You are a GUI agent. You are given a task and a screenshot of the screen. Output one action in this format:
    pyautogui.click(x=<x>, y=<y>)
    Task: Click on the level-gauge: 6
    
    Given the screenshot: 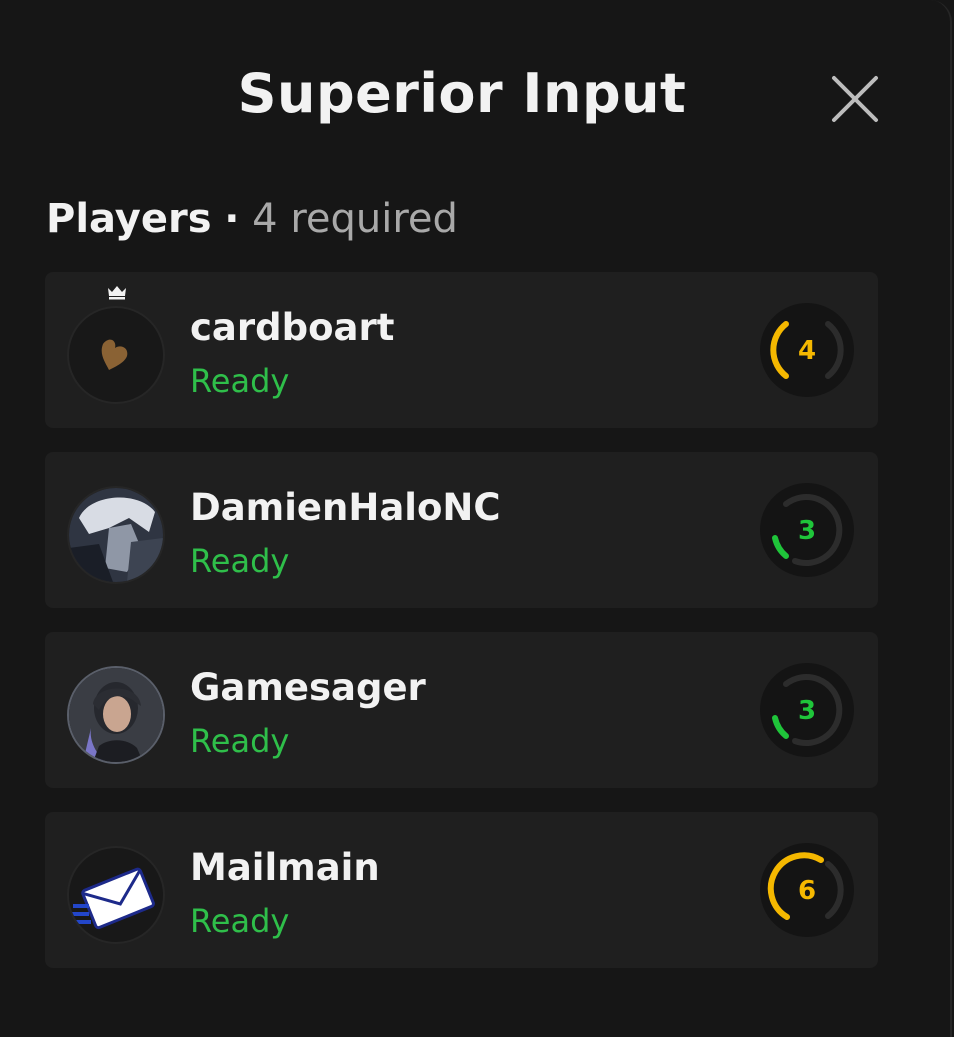 What is the action you would take?
    pyautogui.click(x=807, y=890)
    